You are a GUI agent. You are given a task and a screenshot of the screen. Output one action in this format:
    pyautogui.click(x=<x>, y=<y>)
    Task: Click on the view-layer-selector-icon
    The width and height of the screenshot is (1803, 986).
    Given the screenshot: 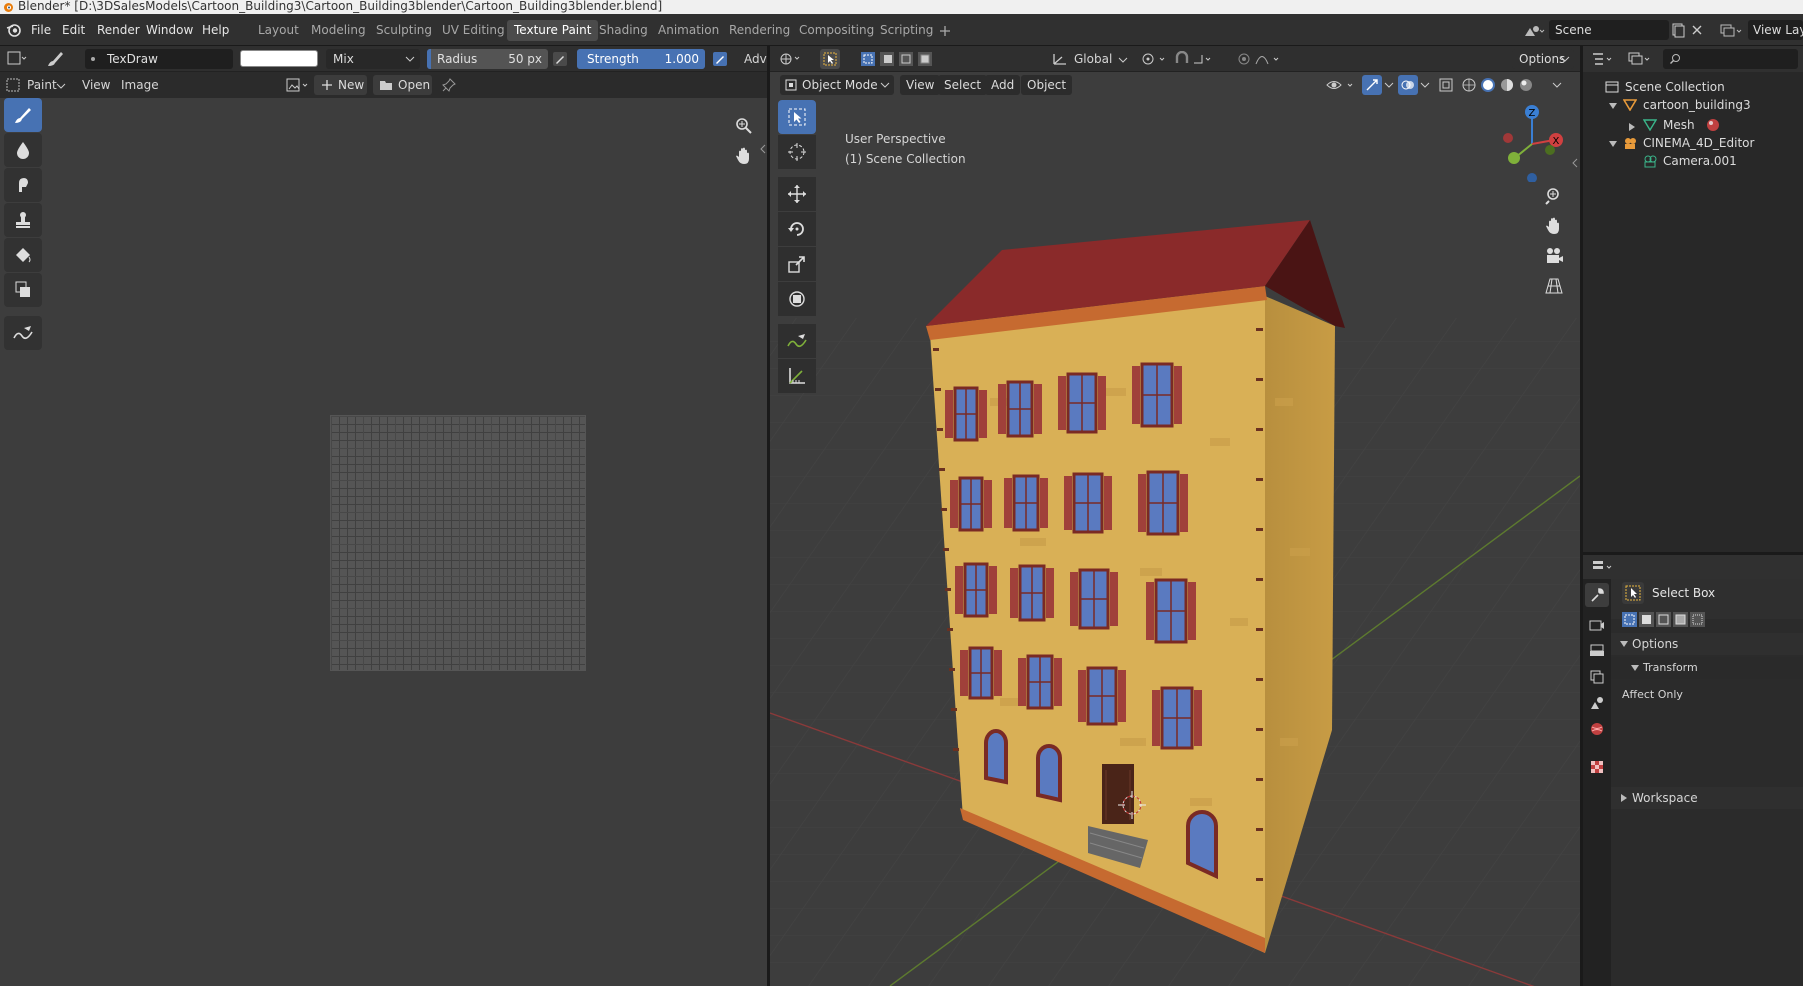 What is the action you would take?
    pyautogui.click(x=1731, y=31)
    